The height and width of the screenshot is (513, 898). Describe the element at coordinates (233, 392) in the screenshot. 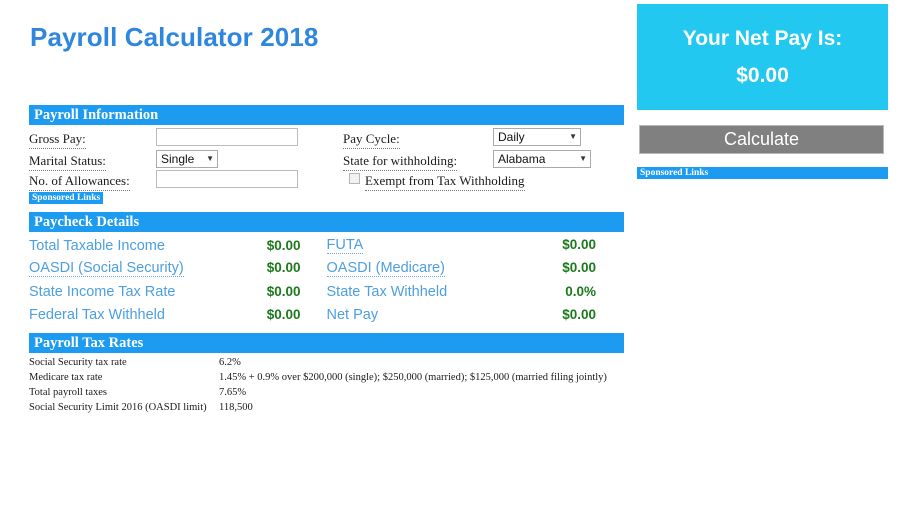

I see `tax-rate-value: 7.65%` at that location.